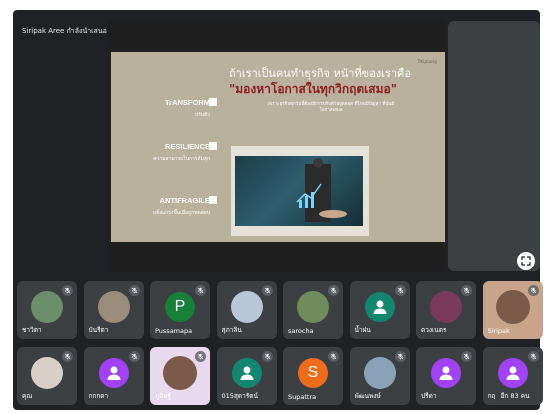  I want to click on keyword-sub: แข็งแกร่งขึ้นเมื่อถูกทดสอบ, so click(181, 213).